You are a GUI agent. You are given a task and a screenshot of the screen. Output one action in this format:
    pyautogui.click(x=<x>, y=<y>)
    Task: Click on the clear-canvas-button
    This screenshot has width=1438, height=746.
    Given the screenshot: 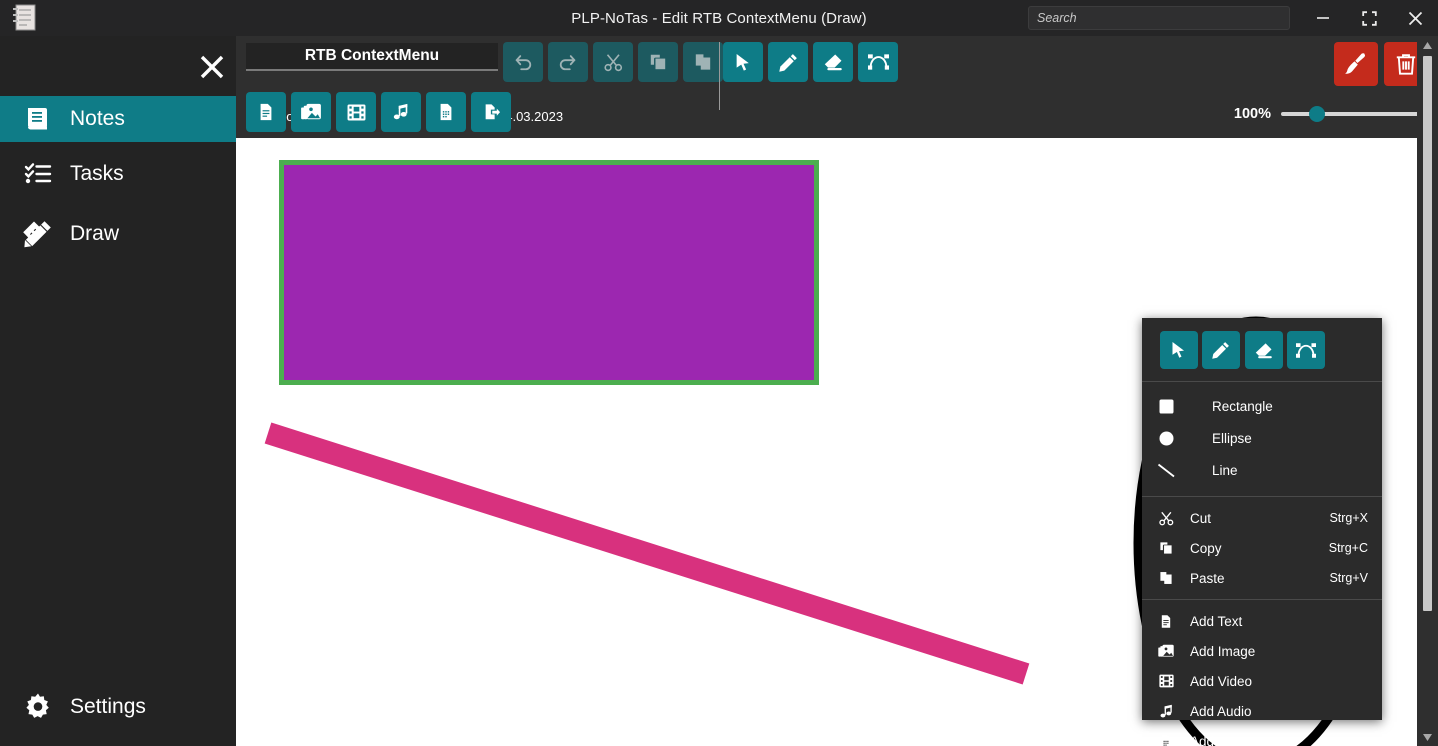 What is the action you would take?
    pyautogui.click(x=1356, y=64)
    